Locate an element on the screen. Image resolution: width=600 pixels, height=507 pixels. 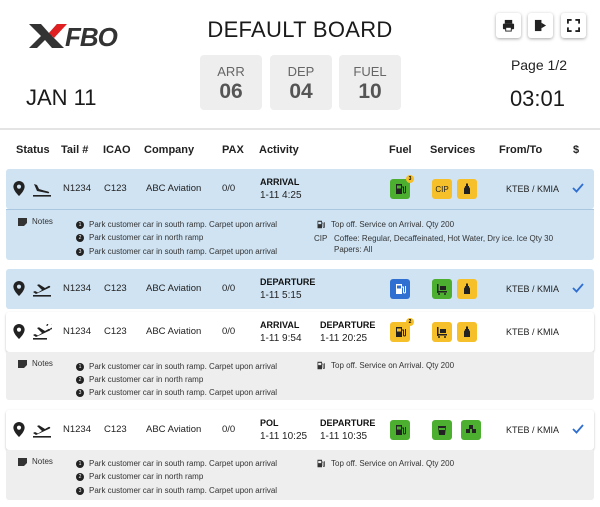
column-fuel: Fuel is located at coordinates (400, 150).